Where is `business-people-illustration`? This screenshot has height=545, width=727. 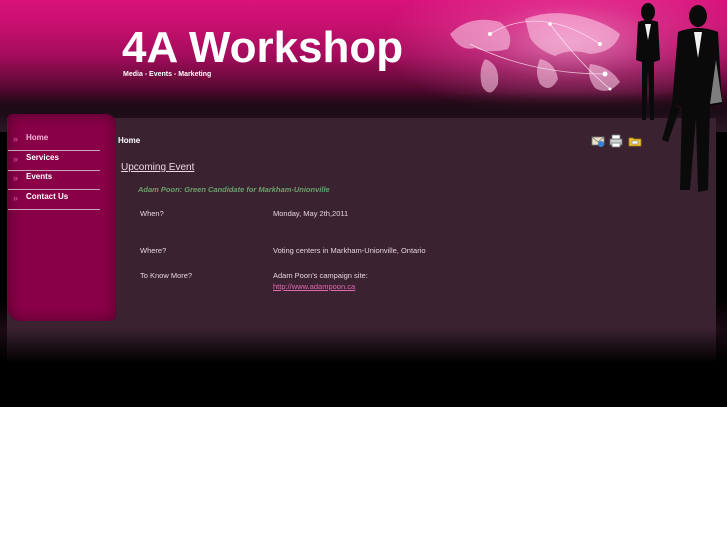 business-people-illustration is located at coordinates (679, 97).